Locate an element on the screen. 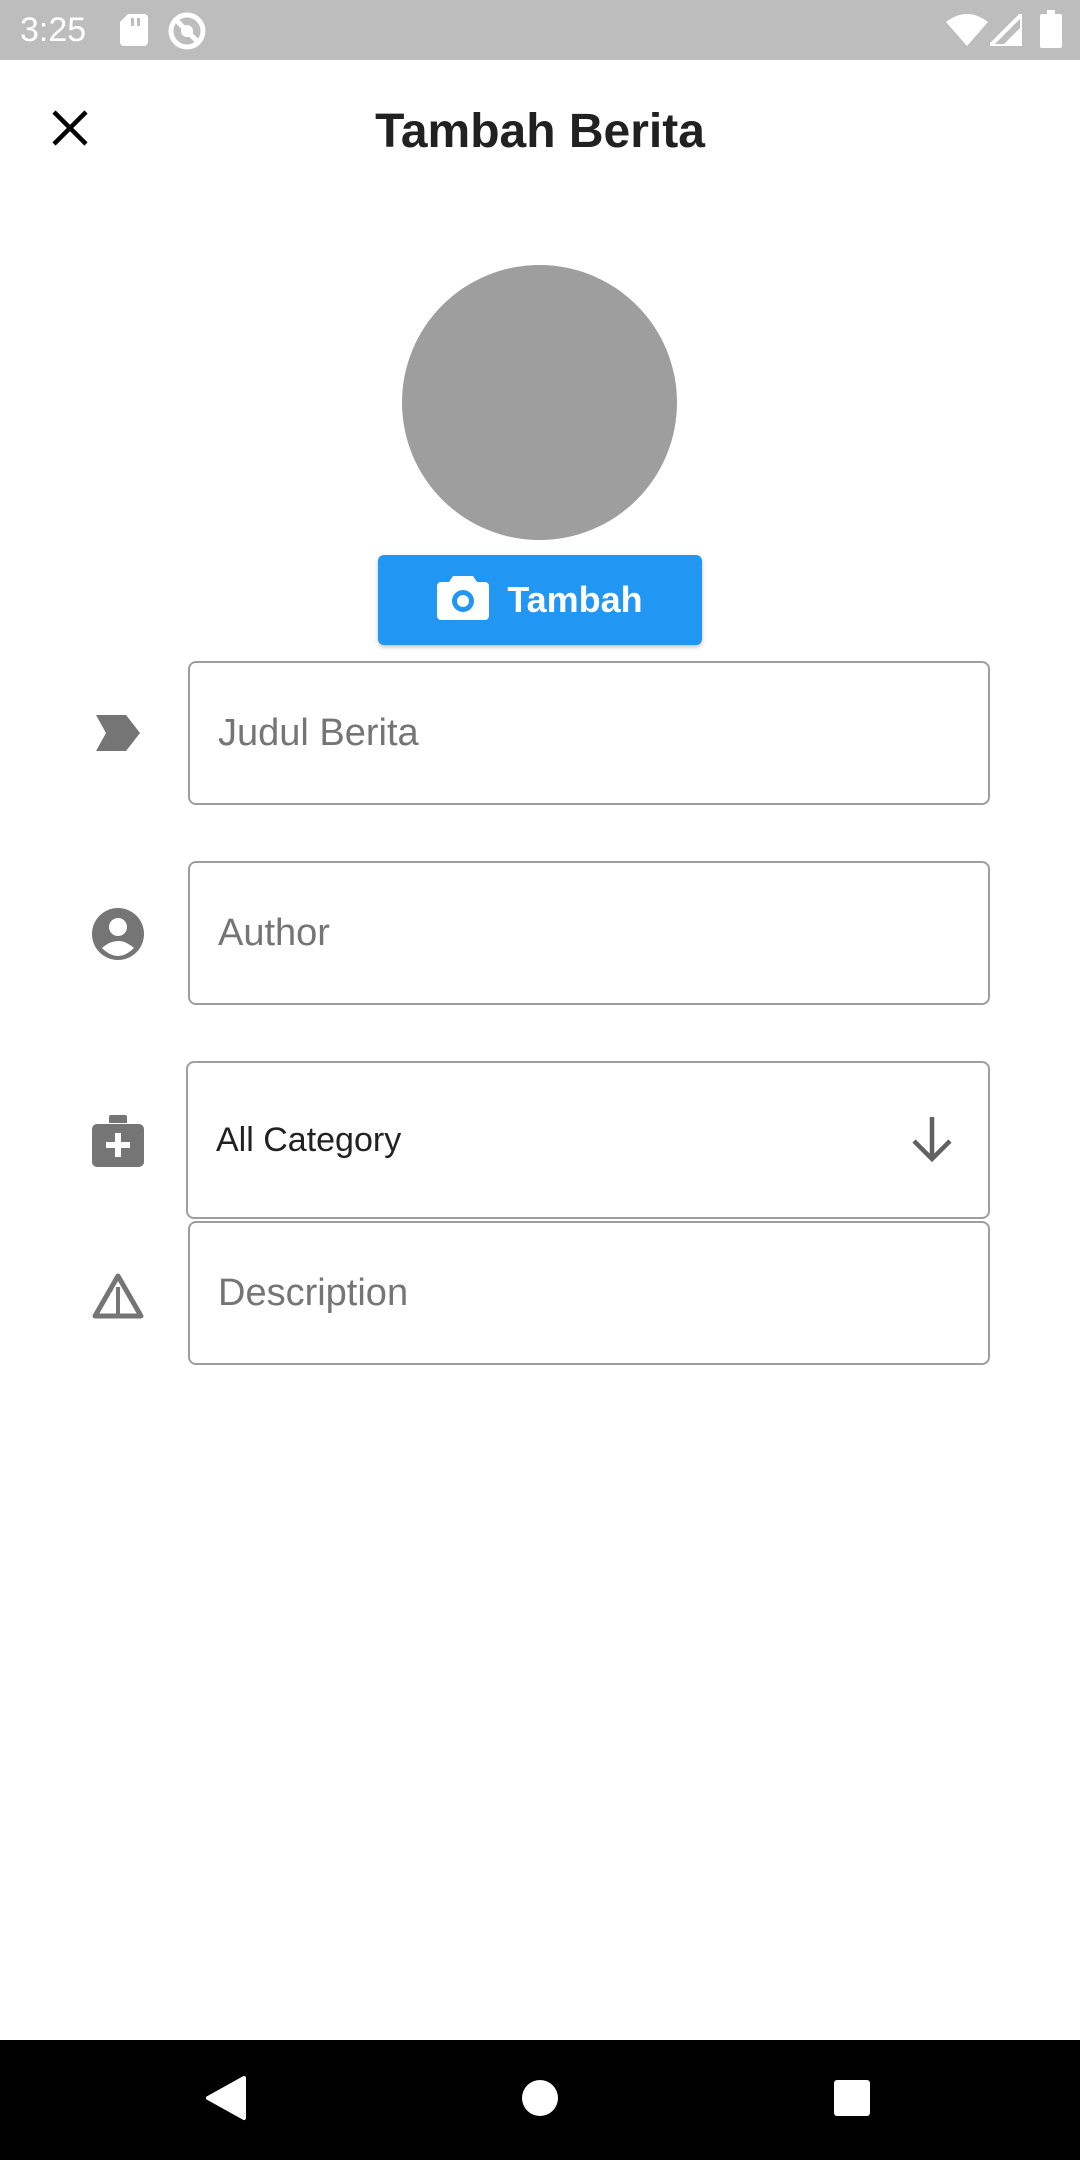 The image size is (1080, 2160). navigation-bar is located at coordinates (540, 2100).